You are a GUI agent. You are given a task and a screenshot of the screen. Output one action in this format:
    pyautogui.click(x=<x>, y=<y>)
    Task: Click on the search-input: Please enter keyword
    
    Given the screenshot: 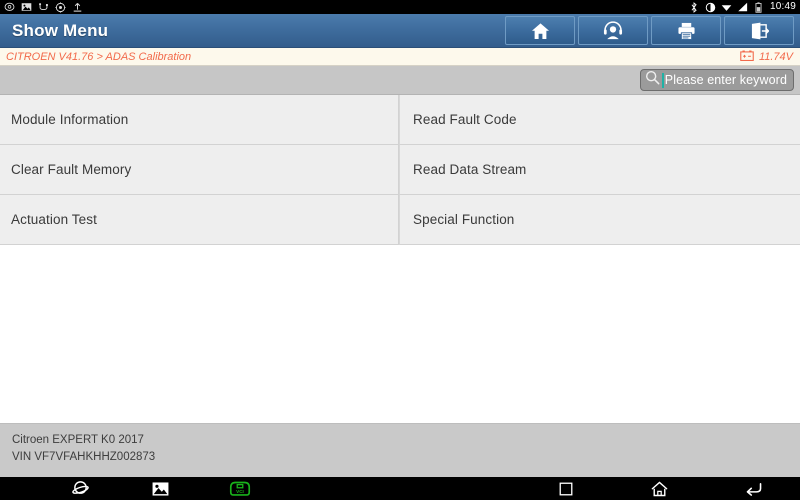 What is the action you would take?
    pyautogui.click(x=716, y=80)
    